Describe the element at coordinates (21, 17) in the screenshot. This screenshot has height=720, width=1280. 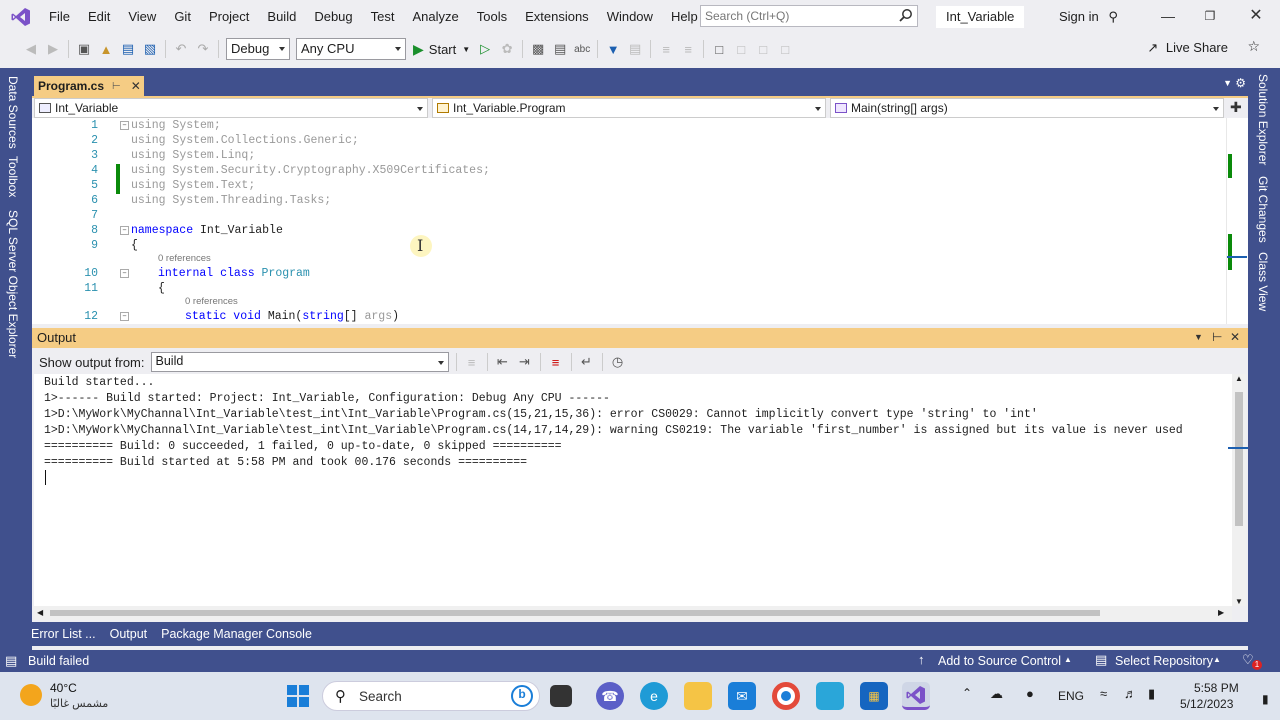
I see `visual-studio-logo-icon` at that location.